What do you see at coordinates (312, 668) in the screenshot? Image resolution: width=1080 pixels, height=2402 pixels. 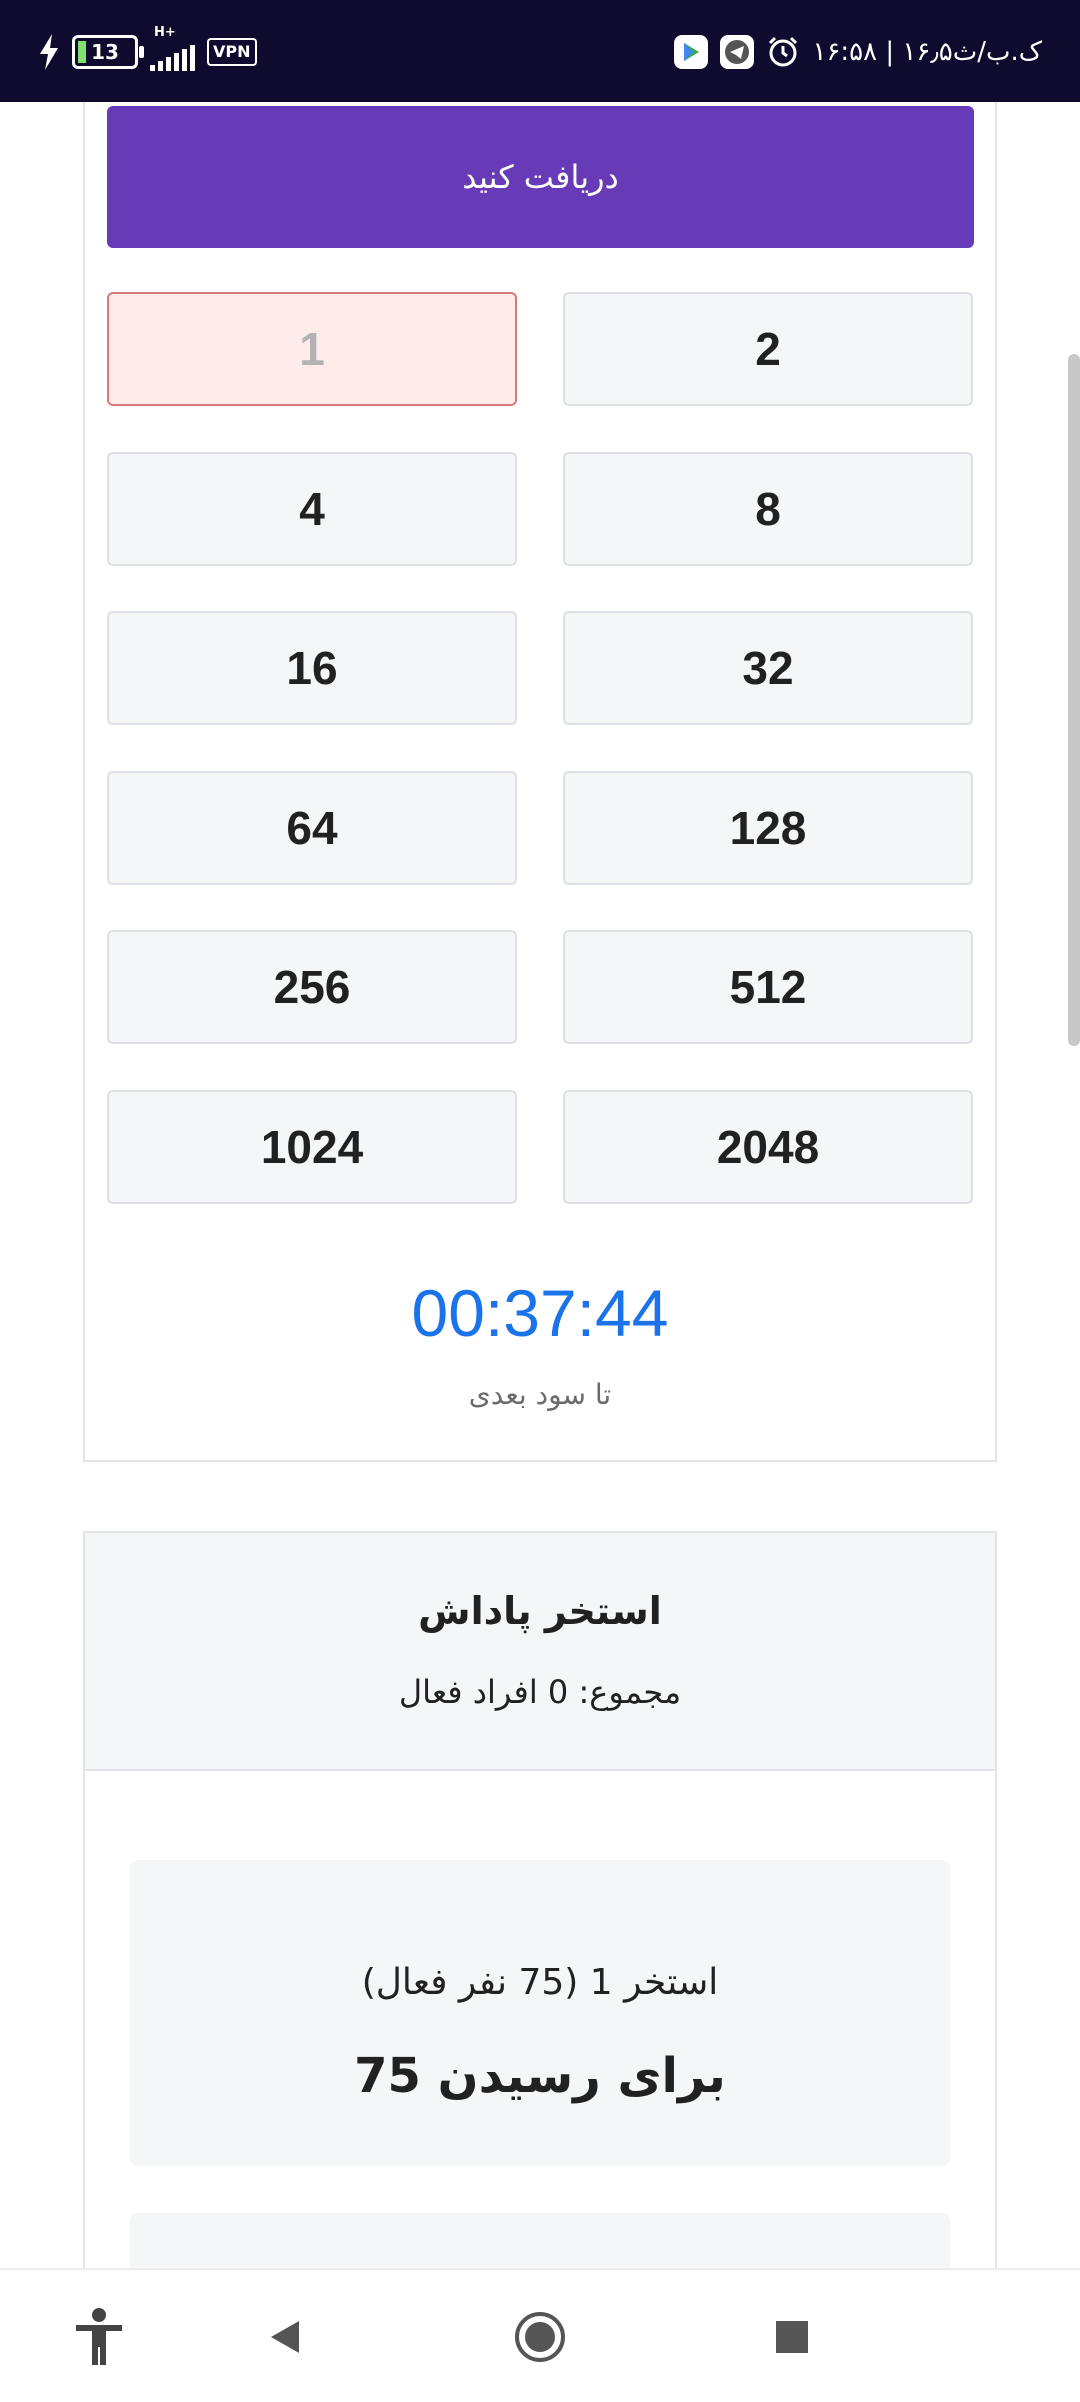 I see `multiplier-button-16: 16` at bounding box center [312, 668].